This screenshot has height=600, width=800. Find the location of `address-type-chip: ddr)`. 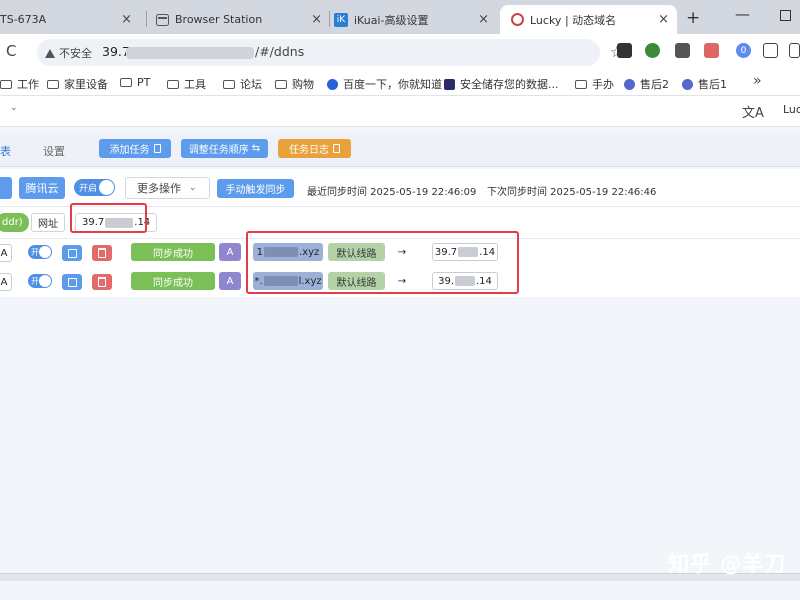

address-type-chip: ddr) is located at coordinates (14, 222).